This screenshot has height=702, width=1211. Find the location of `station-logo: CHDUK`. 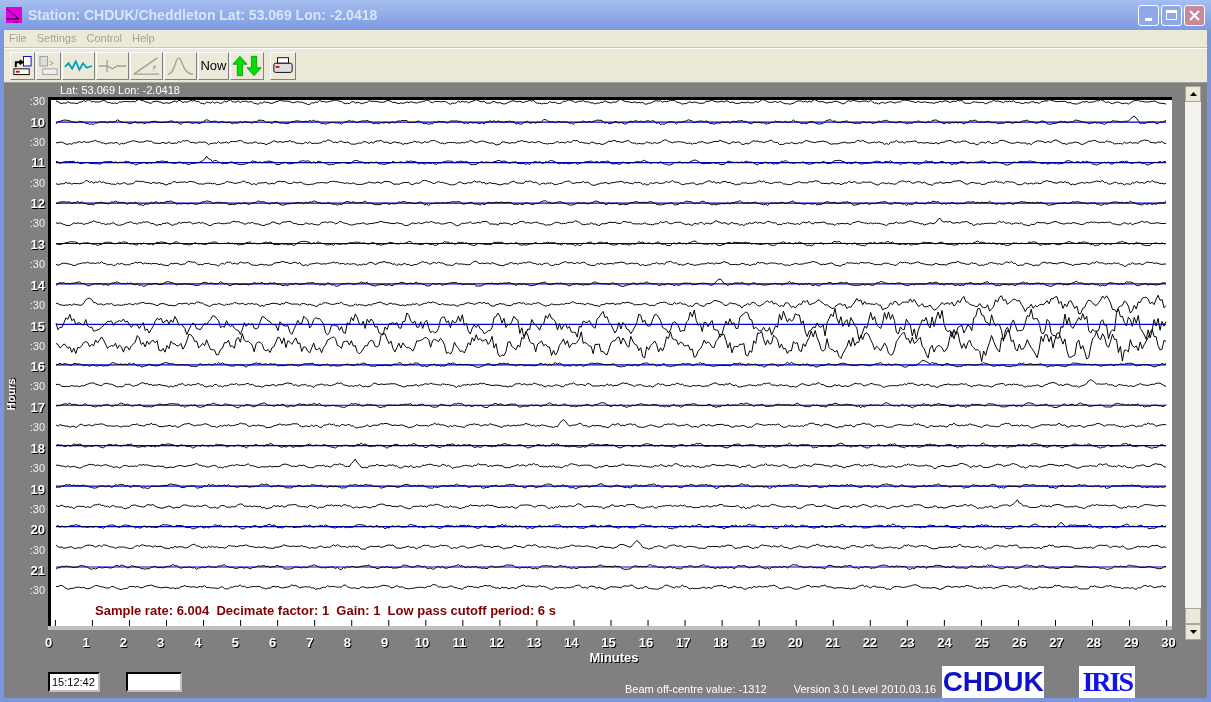

station-logo: CHDUK is located at coordinates (993, 682).